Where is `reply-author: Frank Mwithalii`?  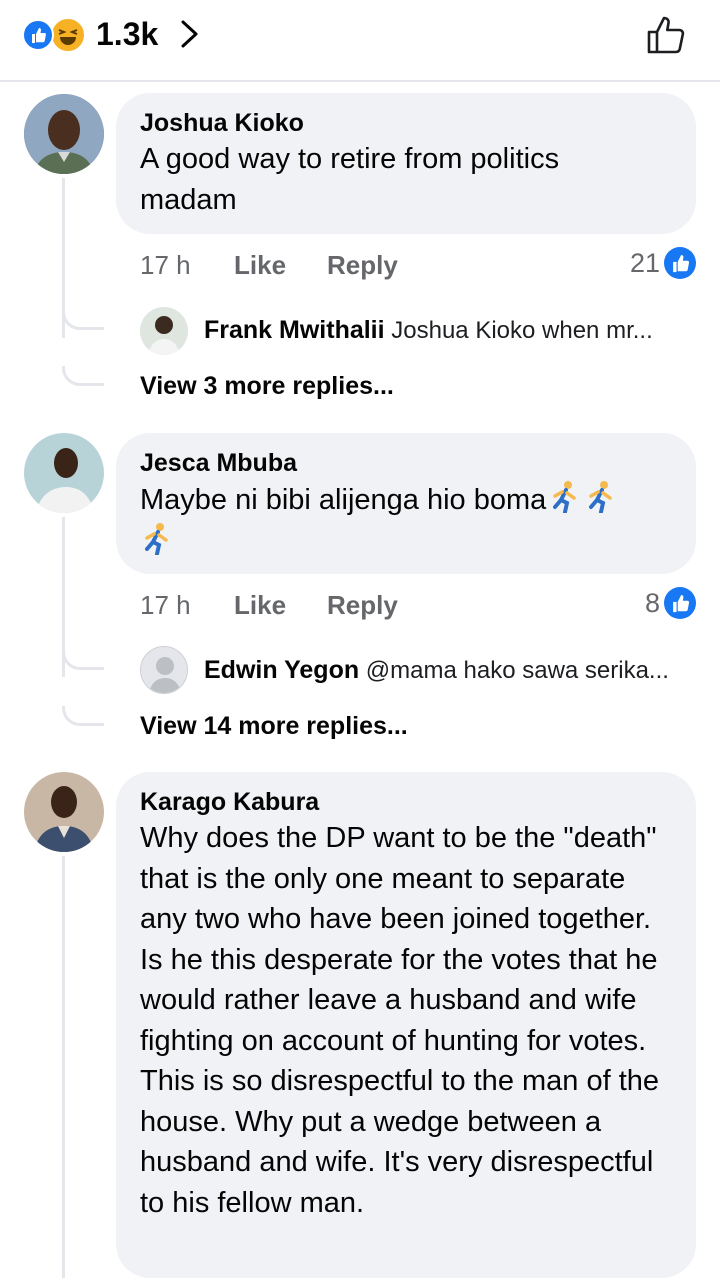 reply-author: Frank Mwithalii is located at coordinates (294, 330).